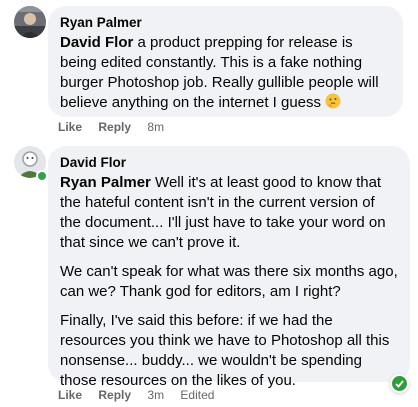 The image size is (418, 407). I want to click on thinking-face-icon, so click(333, 101).